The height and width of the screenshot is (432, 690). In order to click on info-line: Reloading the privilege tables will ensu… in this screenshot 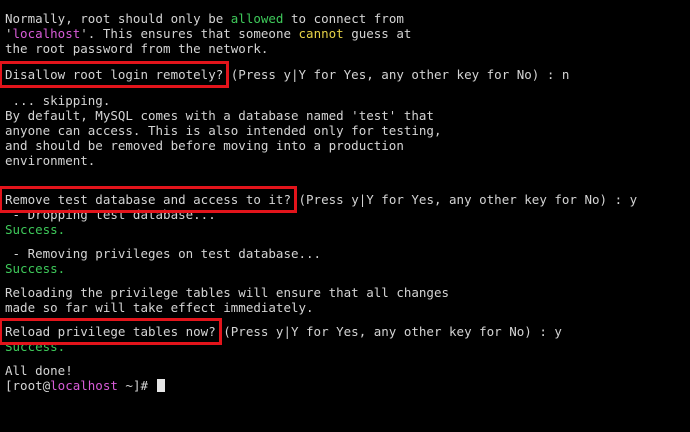, I will do `click(227, 292)`.